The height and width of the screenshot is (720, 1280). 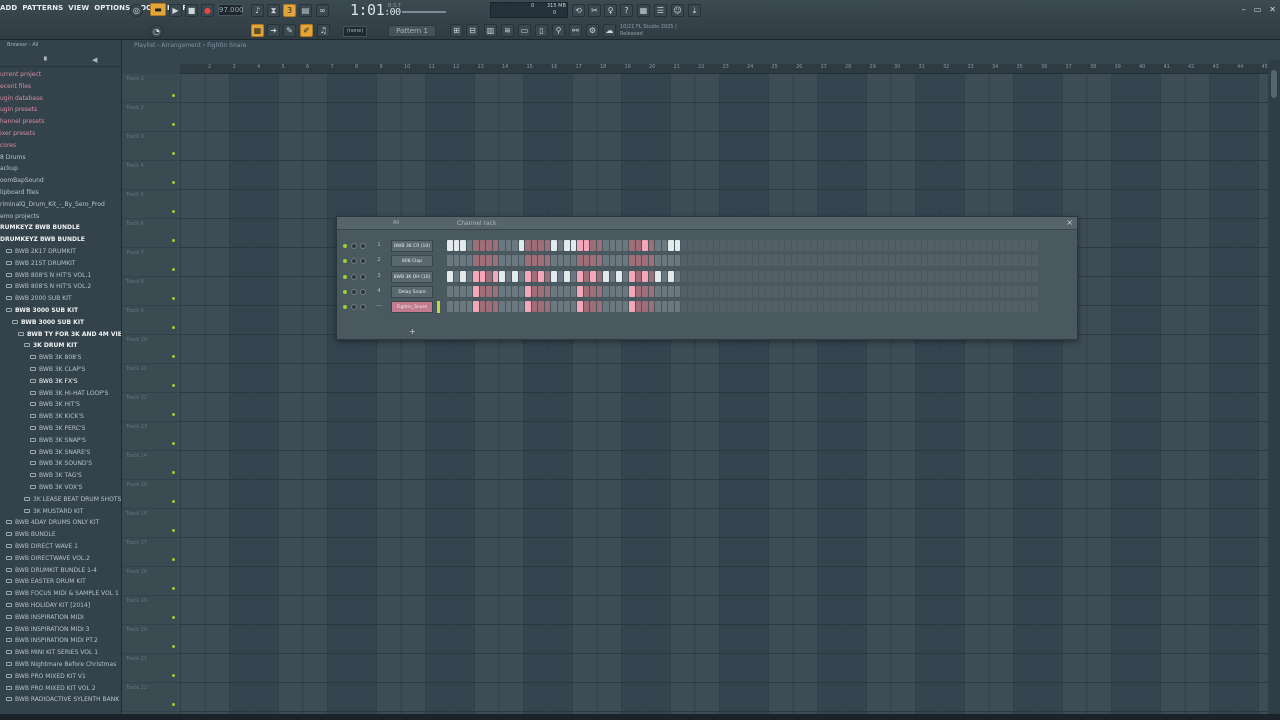 What do you see at coordinates (78, 8) in the screenshot?
I see `menu-item: VIEW` at bounding box center [78, 8].